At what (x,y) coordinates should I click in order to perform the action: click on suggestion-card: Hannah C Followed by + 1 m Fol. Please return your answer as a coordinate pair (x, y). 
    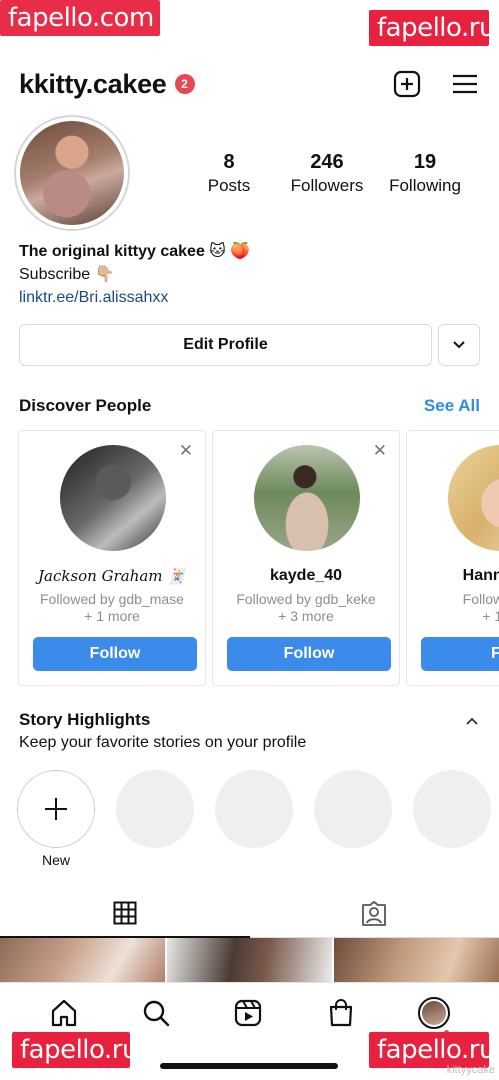
    Looking at the image, I should click on (452, 558).